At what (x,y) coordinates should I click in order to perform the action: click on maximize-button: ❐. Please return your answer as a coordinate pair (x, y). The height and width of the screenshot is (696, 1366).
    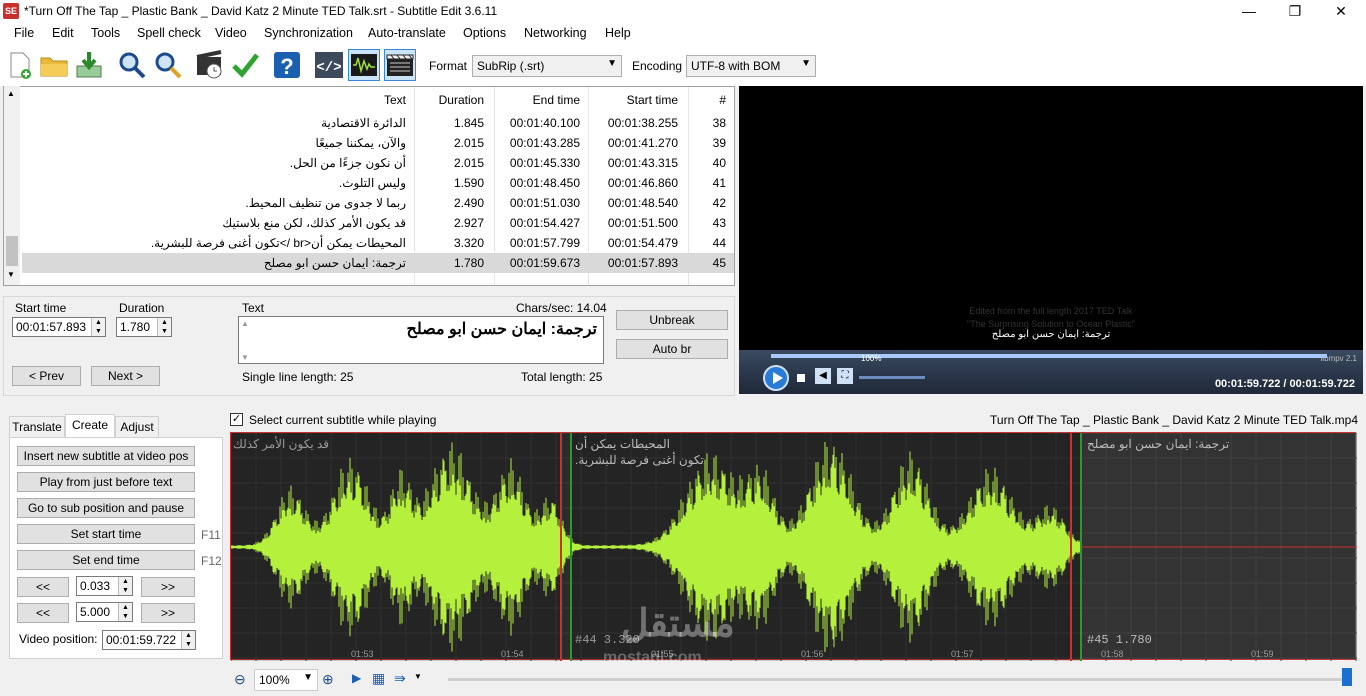
    Looking at the image, I should click on (1295, 11).